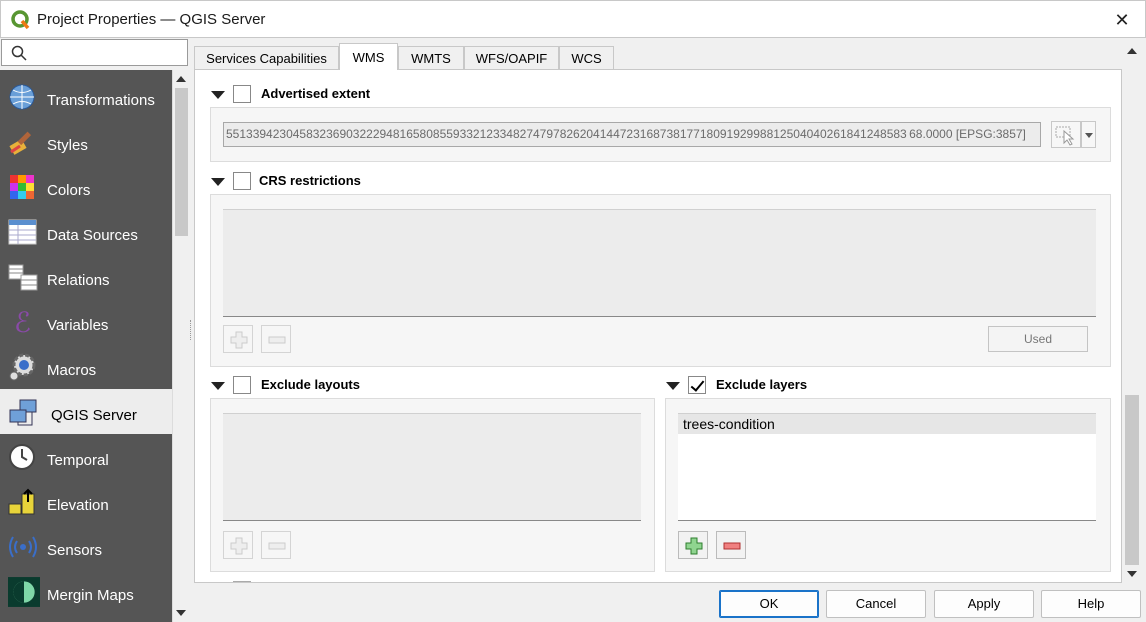  What do you see at coordinates (72, 370) in the screenshot?
I see `sidebar-item-label: Macros` at bounding box center [72, 370].